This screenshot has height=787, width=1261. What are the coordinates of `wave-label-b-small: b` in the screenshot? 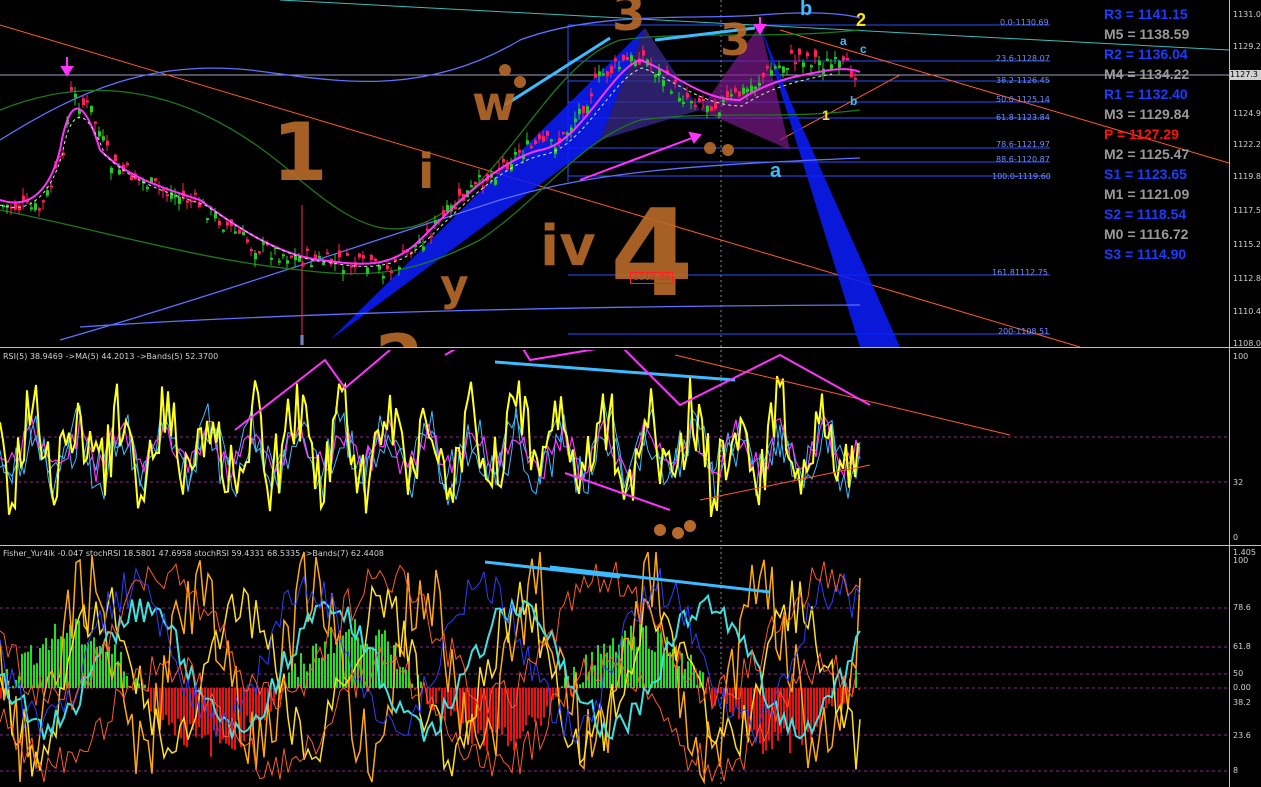 It's located at (854, 101).